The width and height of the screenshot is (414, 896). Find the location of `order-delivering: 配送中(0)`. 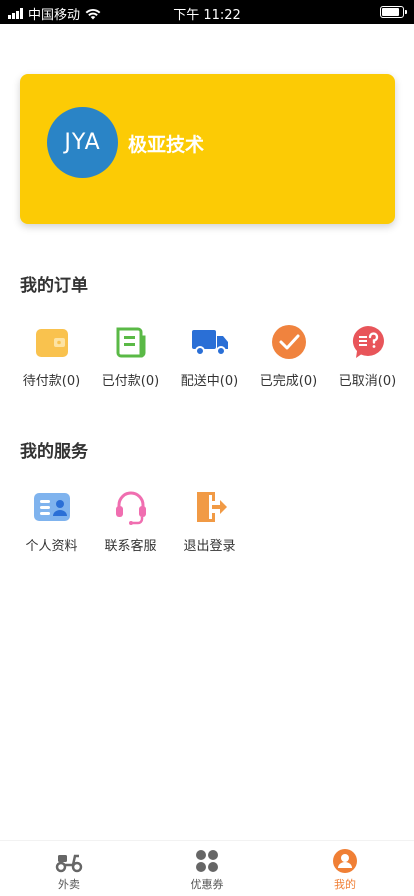

order-delivering: 配送中(0) is located at coordinates (209, 355).